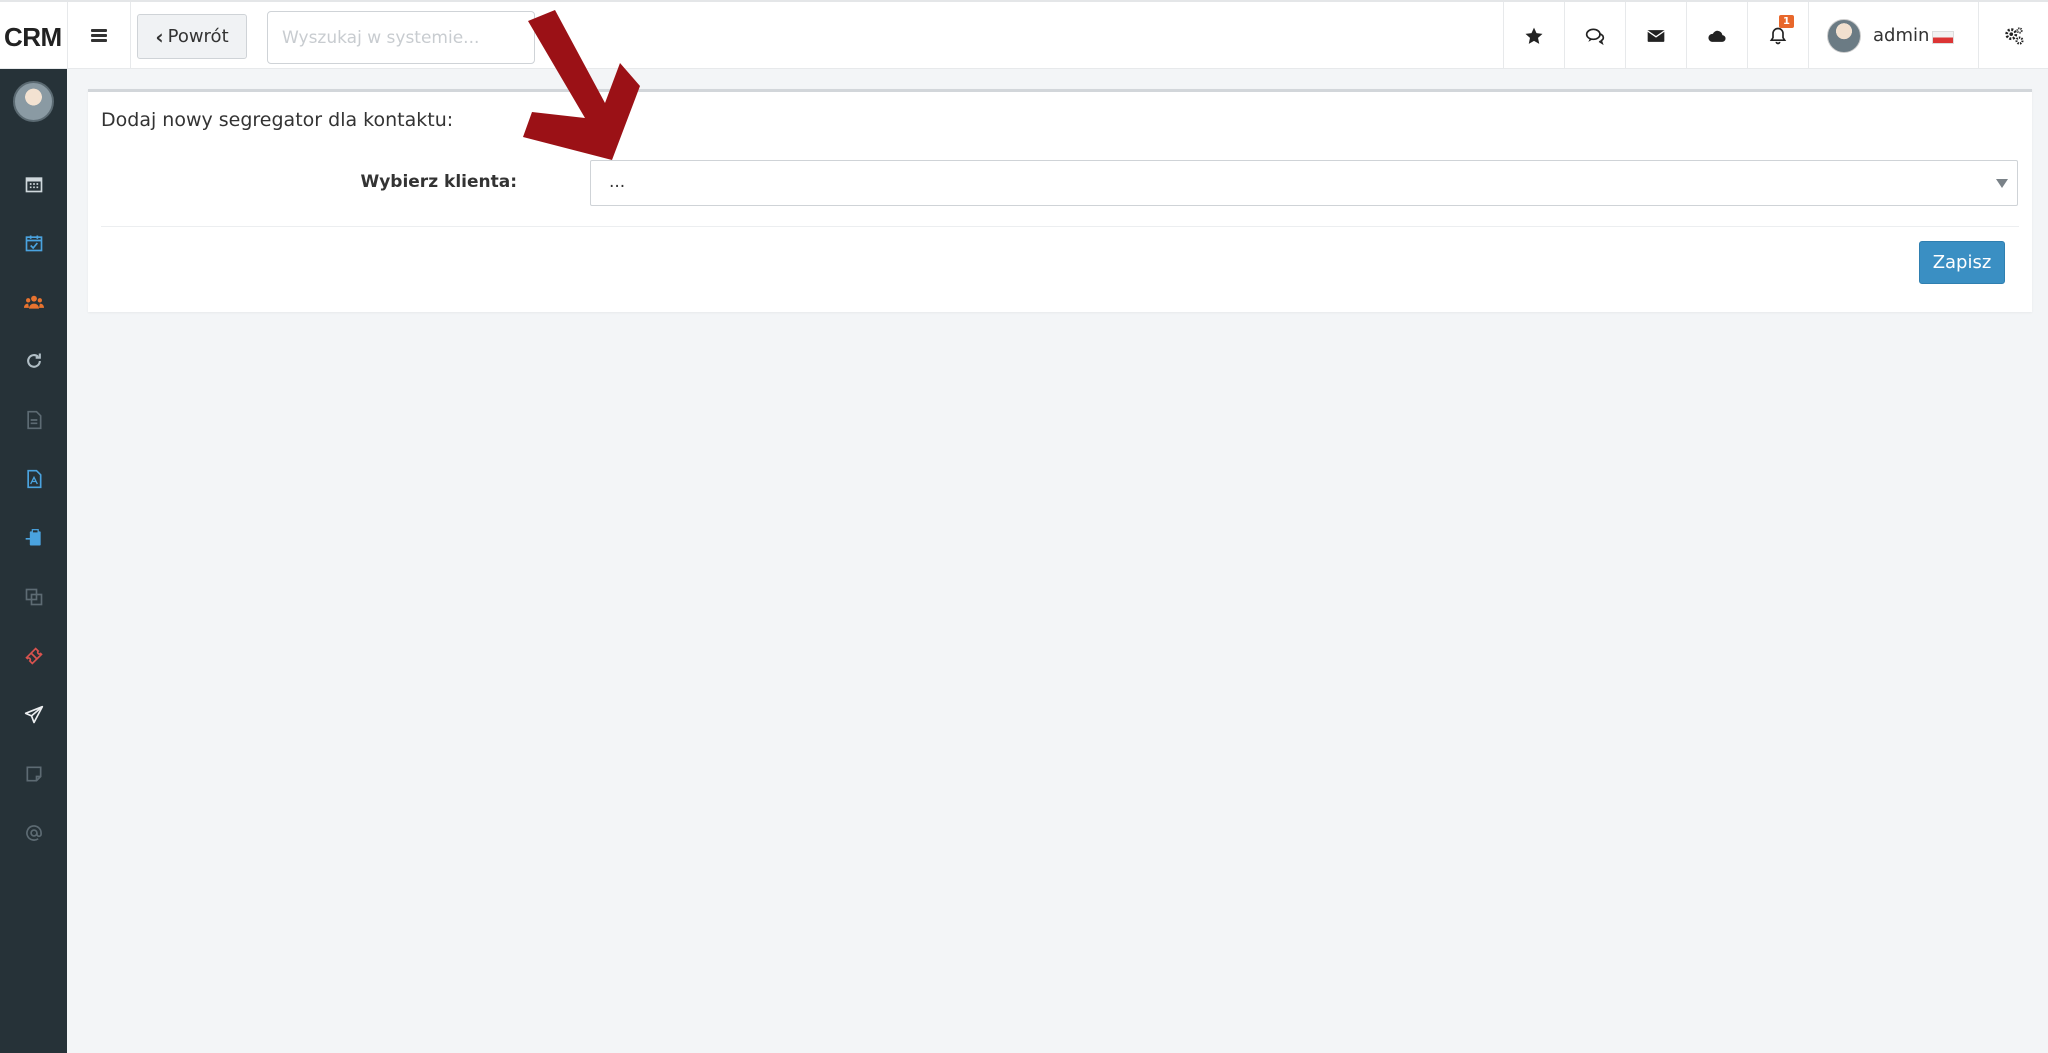 Image resolution: width=2048 pixels, height=1053 pixels. I want to click on star-icon, so click(1534, 35).